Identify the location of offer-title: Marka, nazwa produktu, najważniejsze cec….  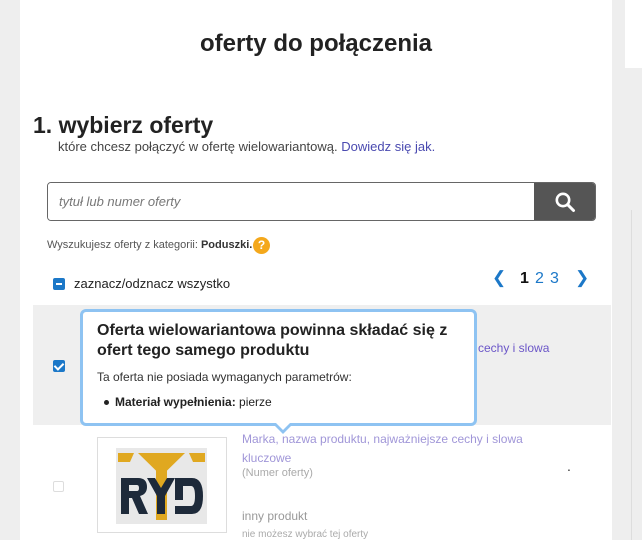
(382, 448).